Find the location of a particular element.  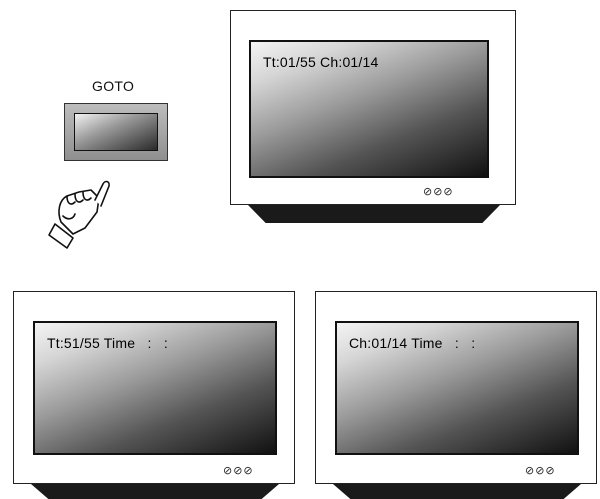

screen-text: Ch:01/14 Time : : is located at coordinates (412, 343).